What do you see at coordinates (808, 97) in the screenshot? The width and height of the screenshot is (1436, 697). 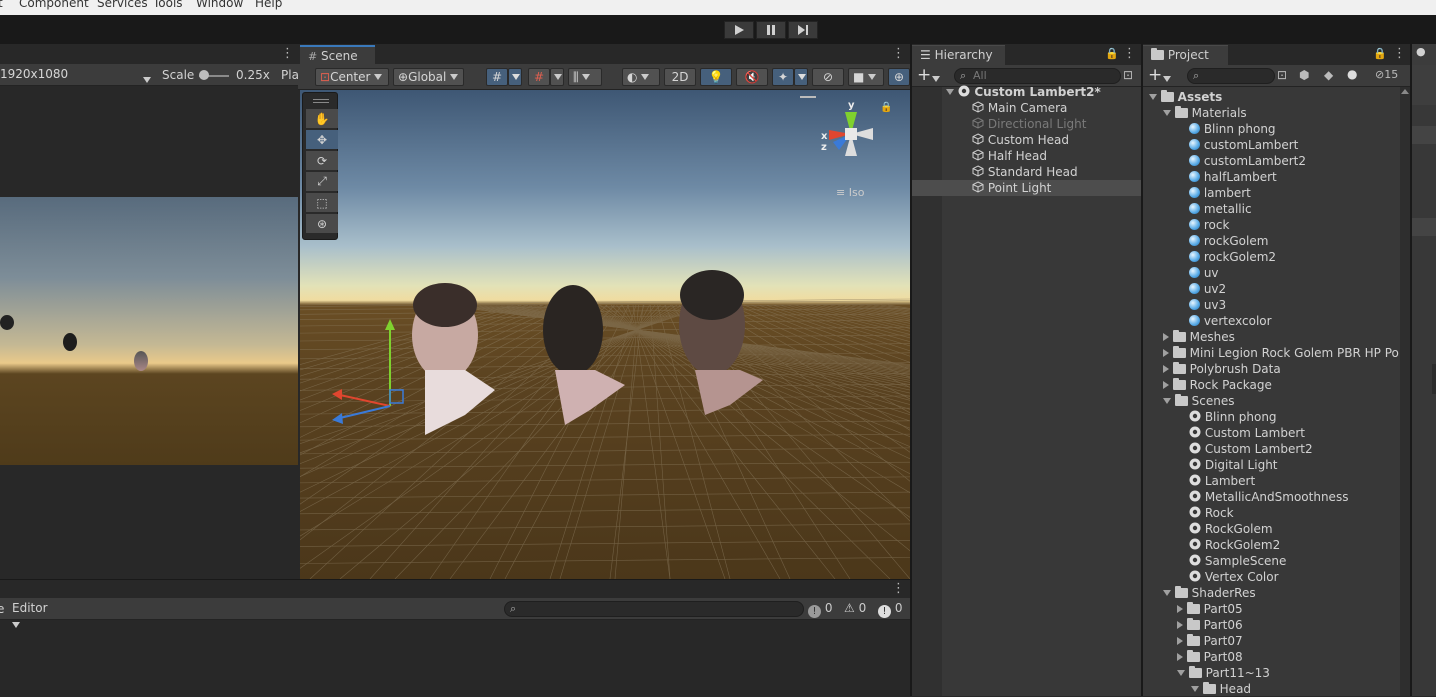 I see `gizmo-handle` at bounding box center [808, 97].